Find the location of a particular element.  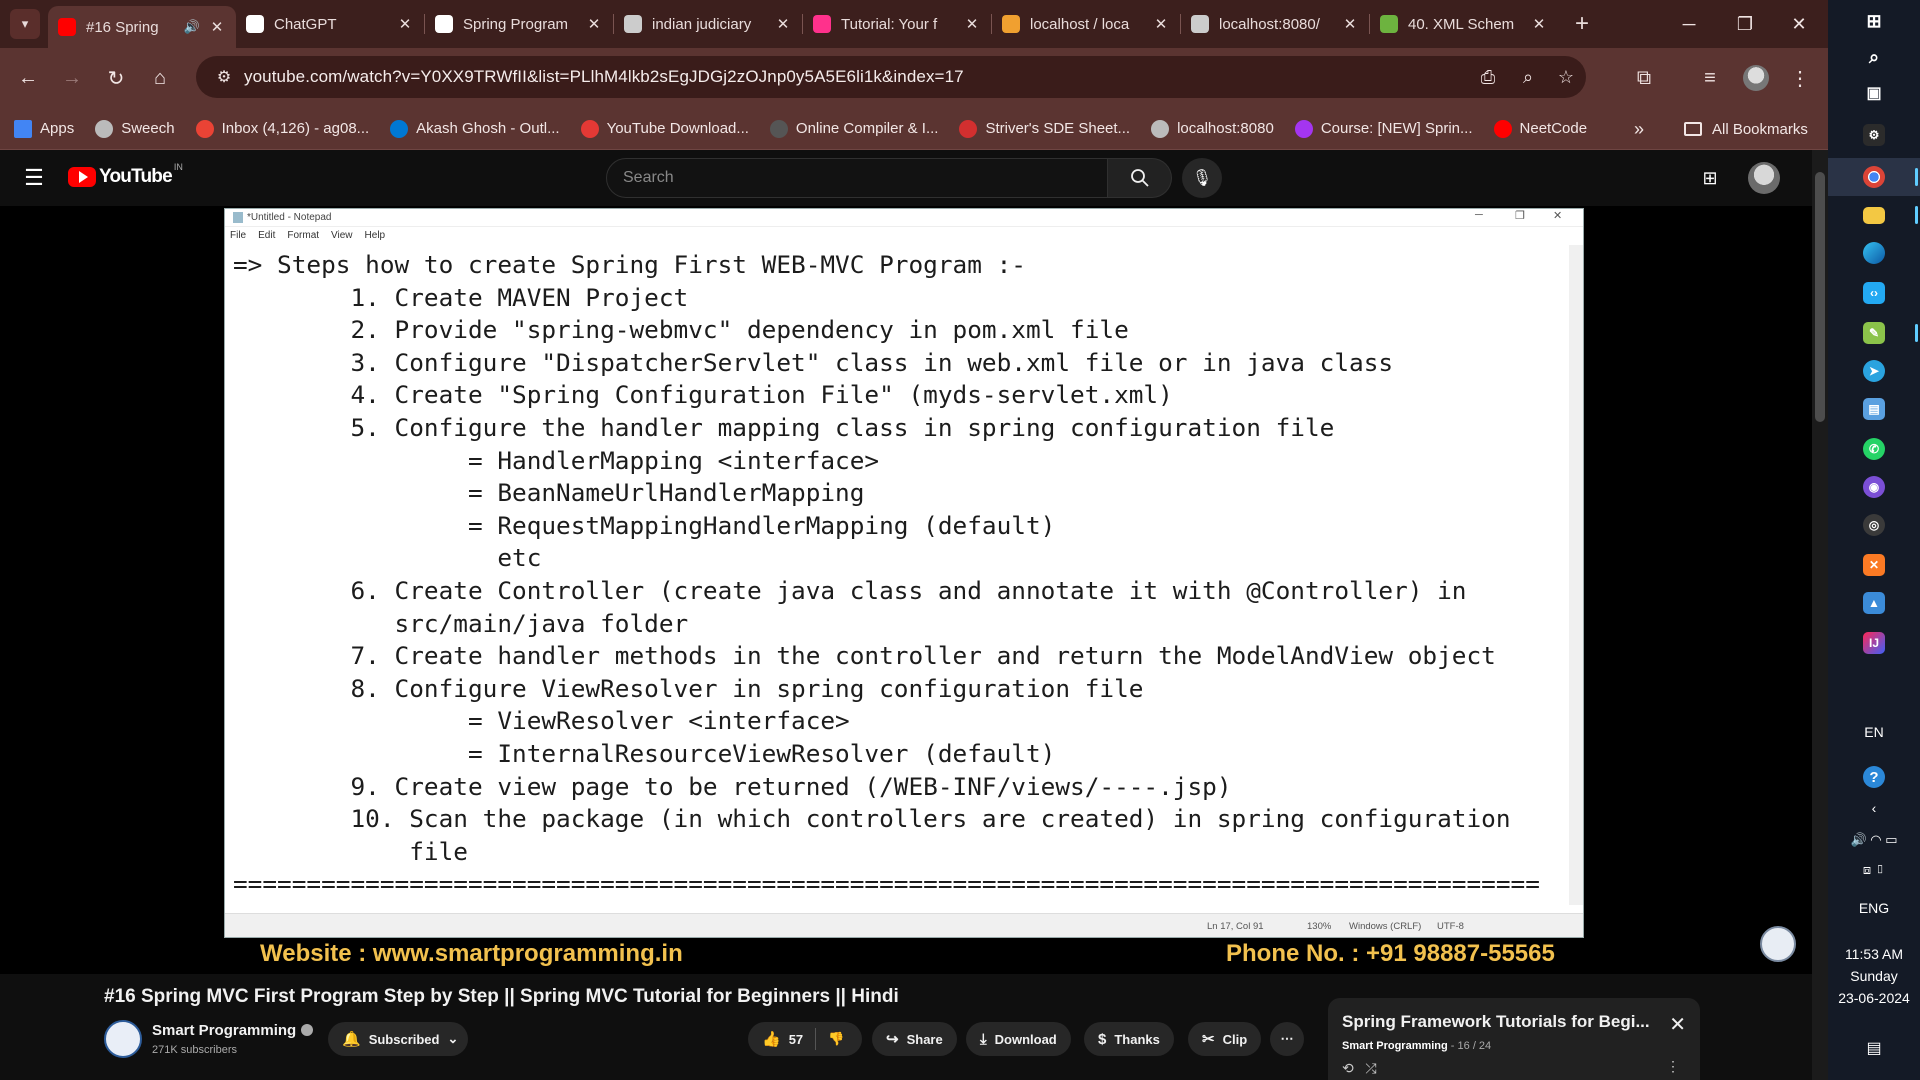

taskbar-app-explorer is located at coordinates (1874, 215).